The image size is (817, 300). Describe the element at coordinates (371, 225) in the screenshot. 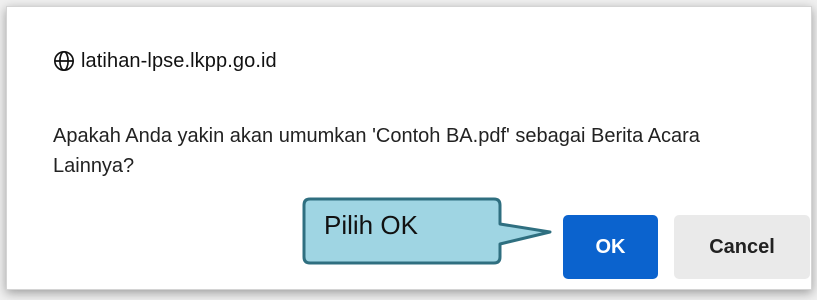

I see `callout-text: Pilih OK` at that location.